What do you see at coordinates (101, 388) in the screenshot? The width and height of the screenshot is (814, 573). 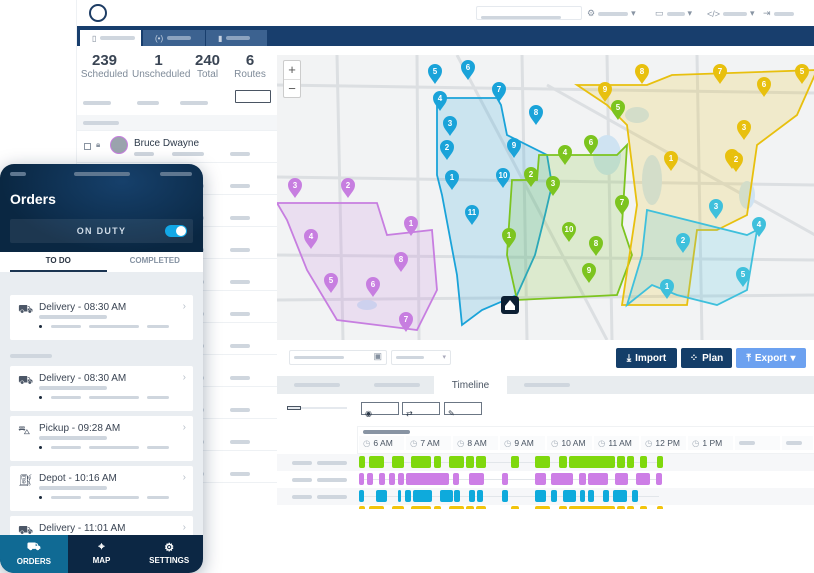 I see `order-card: ⛟ Delivery - 08:30 AM ›` at bounding box center [101, 388].